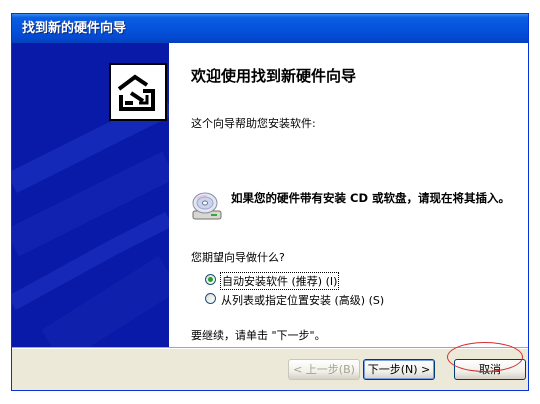 The image size is (540, 404). Describe the element at coordinates (258, 335) in the screenshot. I see `continue-instruction: 要继续，请单击 "下一步"。` at that location.